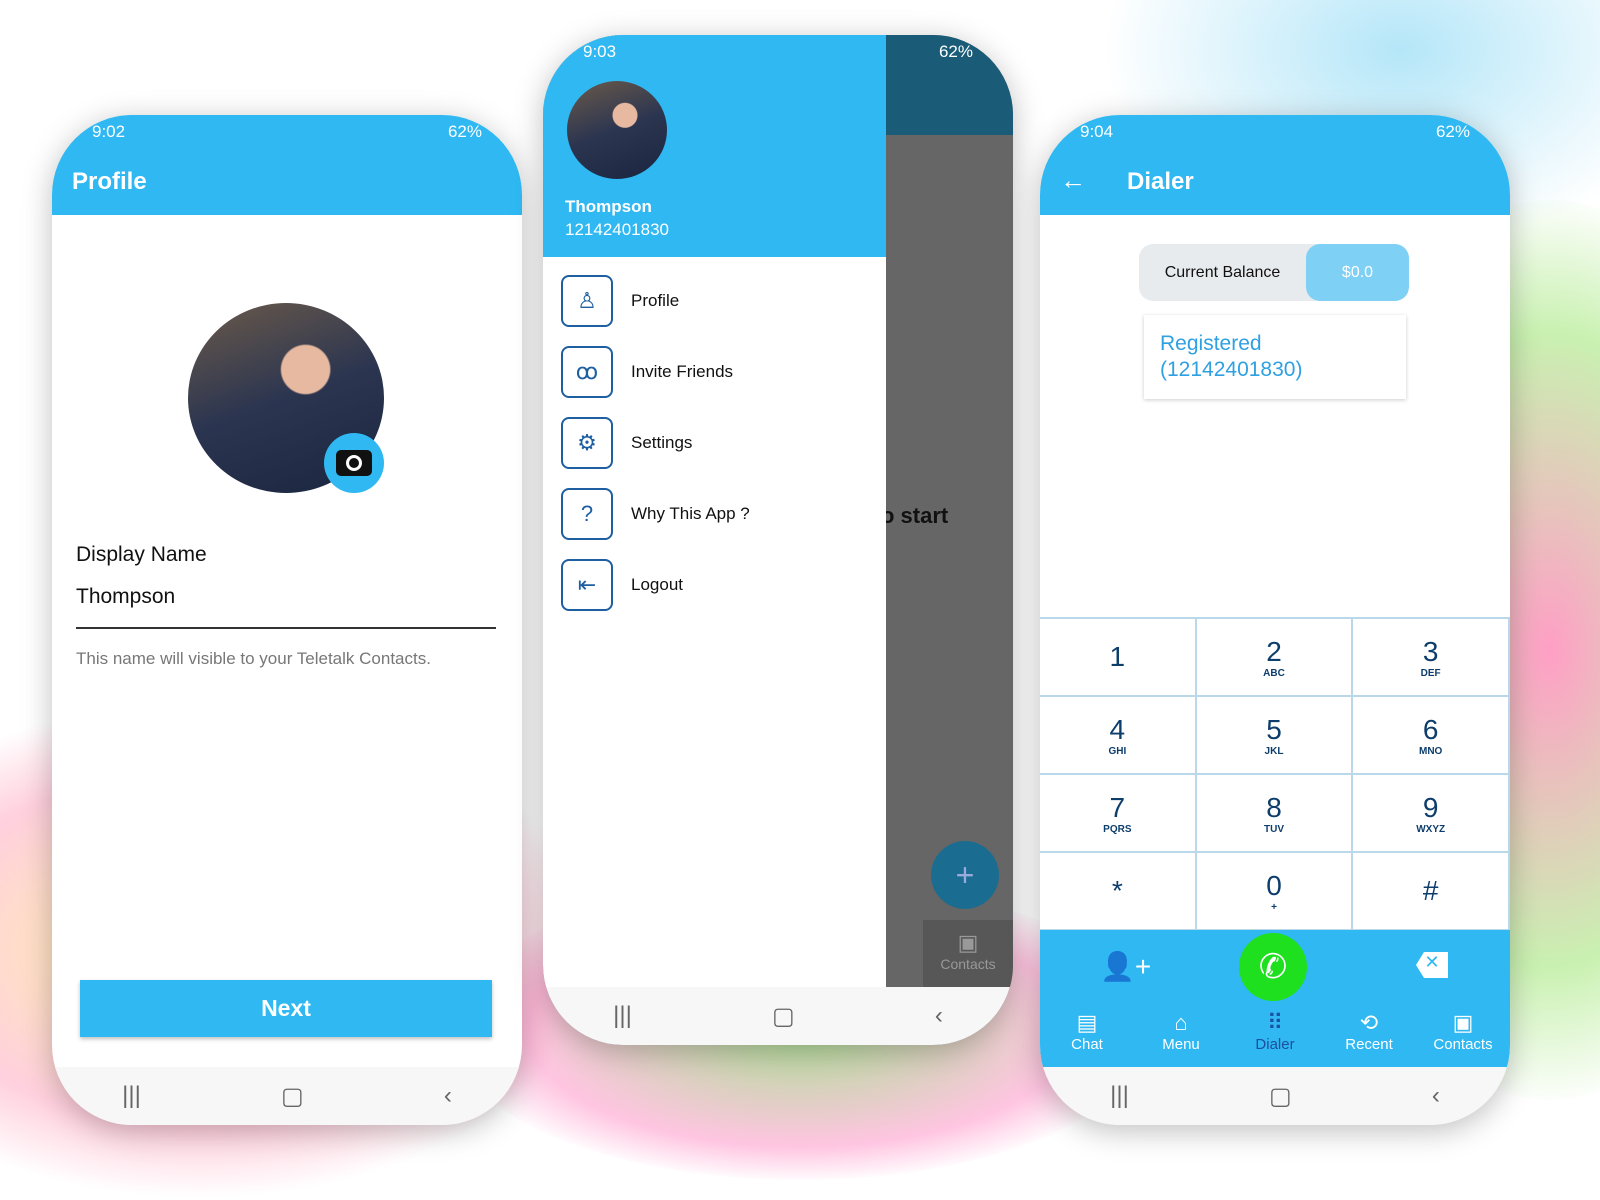 Image resolution: width=1600 pixels, height=1200 pixels. What do you see at coordinates (915, 515) in the screenshot?
I see `behind-text: o start` at bounding box center [915, 515].